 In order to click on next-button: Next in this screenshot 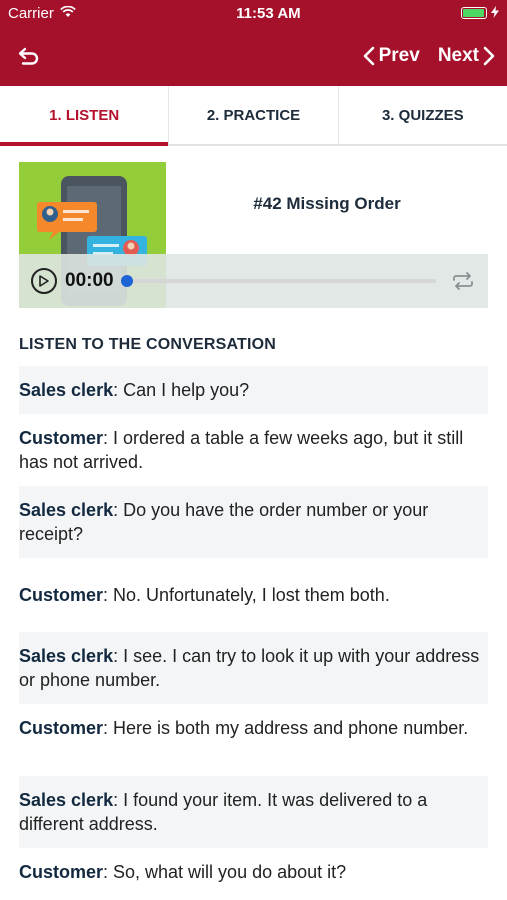, I will do `click(466, 56)`.